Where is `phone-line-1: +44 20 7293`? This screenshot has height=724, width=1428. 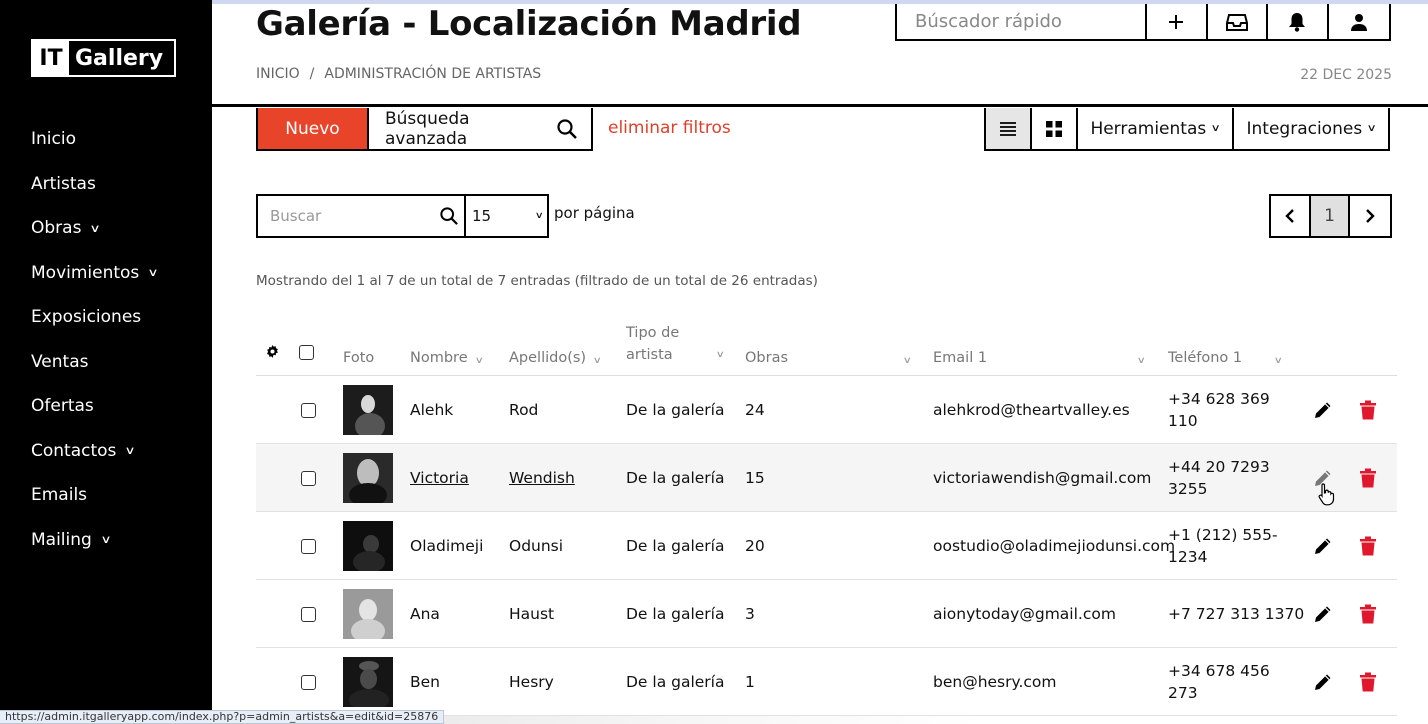
phone-line-1: +44 20 7293 is located at coordinates (1219, 467).